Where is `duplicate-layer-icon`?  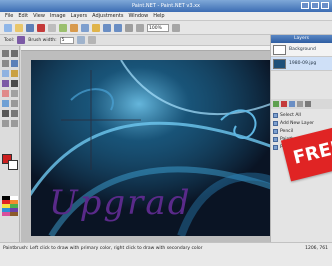
duplicate-layer-icon is located at coordinates (292, 104).